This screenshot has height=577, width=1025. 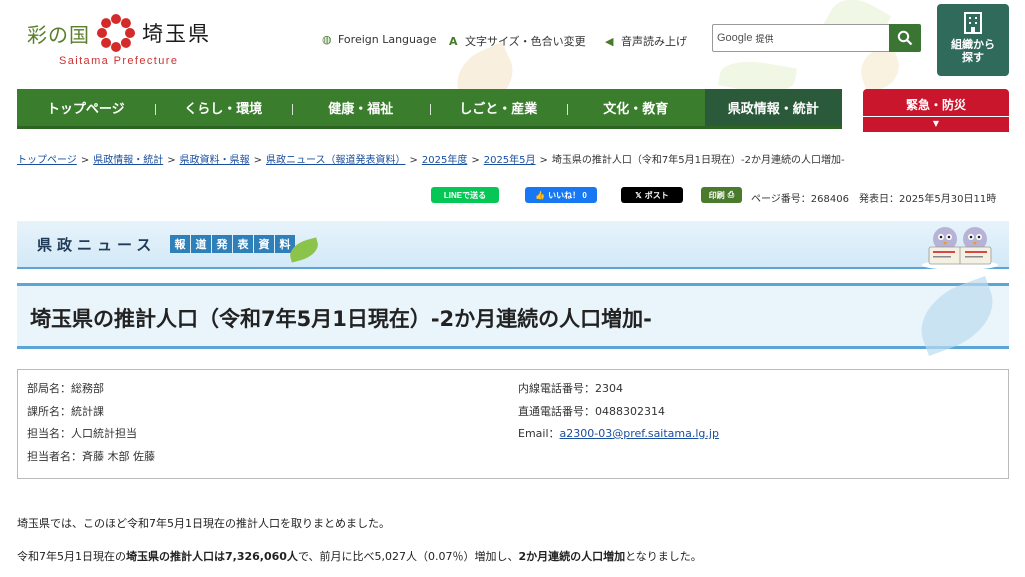 I want to click on emergency-disaster-button: 緊急・防災 ▼, so click(x=936, y=110).